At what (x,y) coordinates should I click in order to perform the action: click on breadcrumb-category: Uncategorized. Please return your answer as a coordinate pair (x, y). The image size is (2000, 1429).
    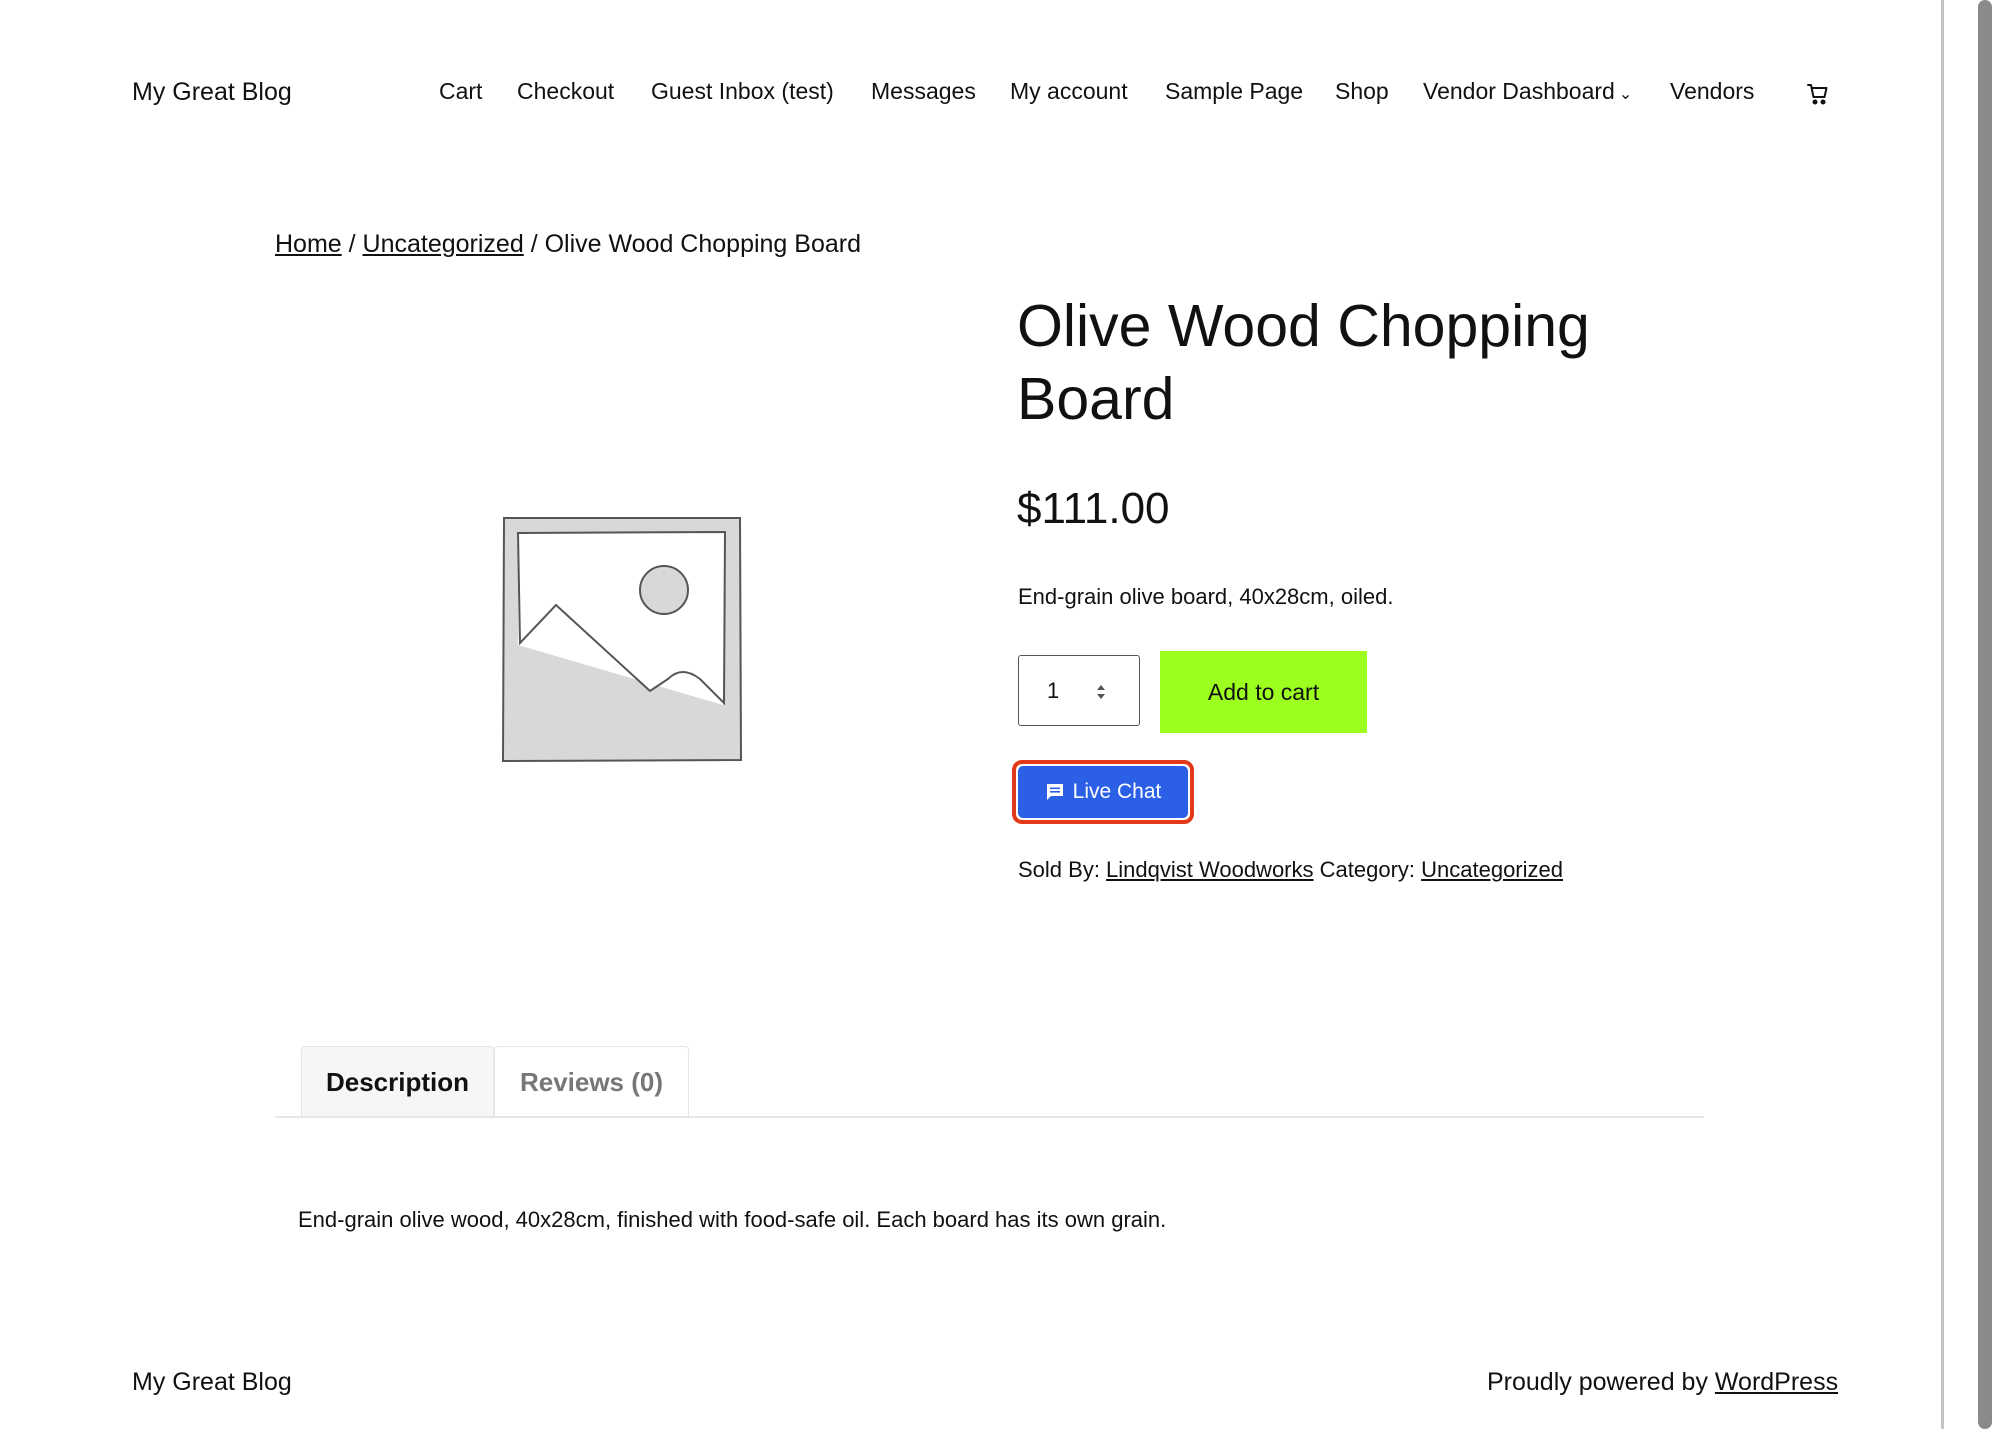
    Looking at the image, I should click on (443, 244).